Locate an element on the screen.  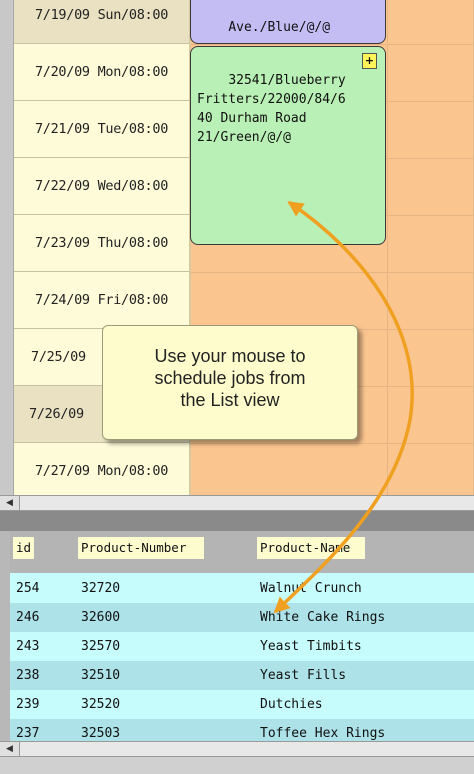
cell-product-number: 32720 is located at coordinates (101, 588).